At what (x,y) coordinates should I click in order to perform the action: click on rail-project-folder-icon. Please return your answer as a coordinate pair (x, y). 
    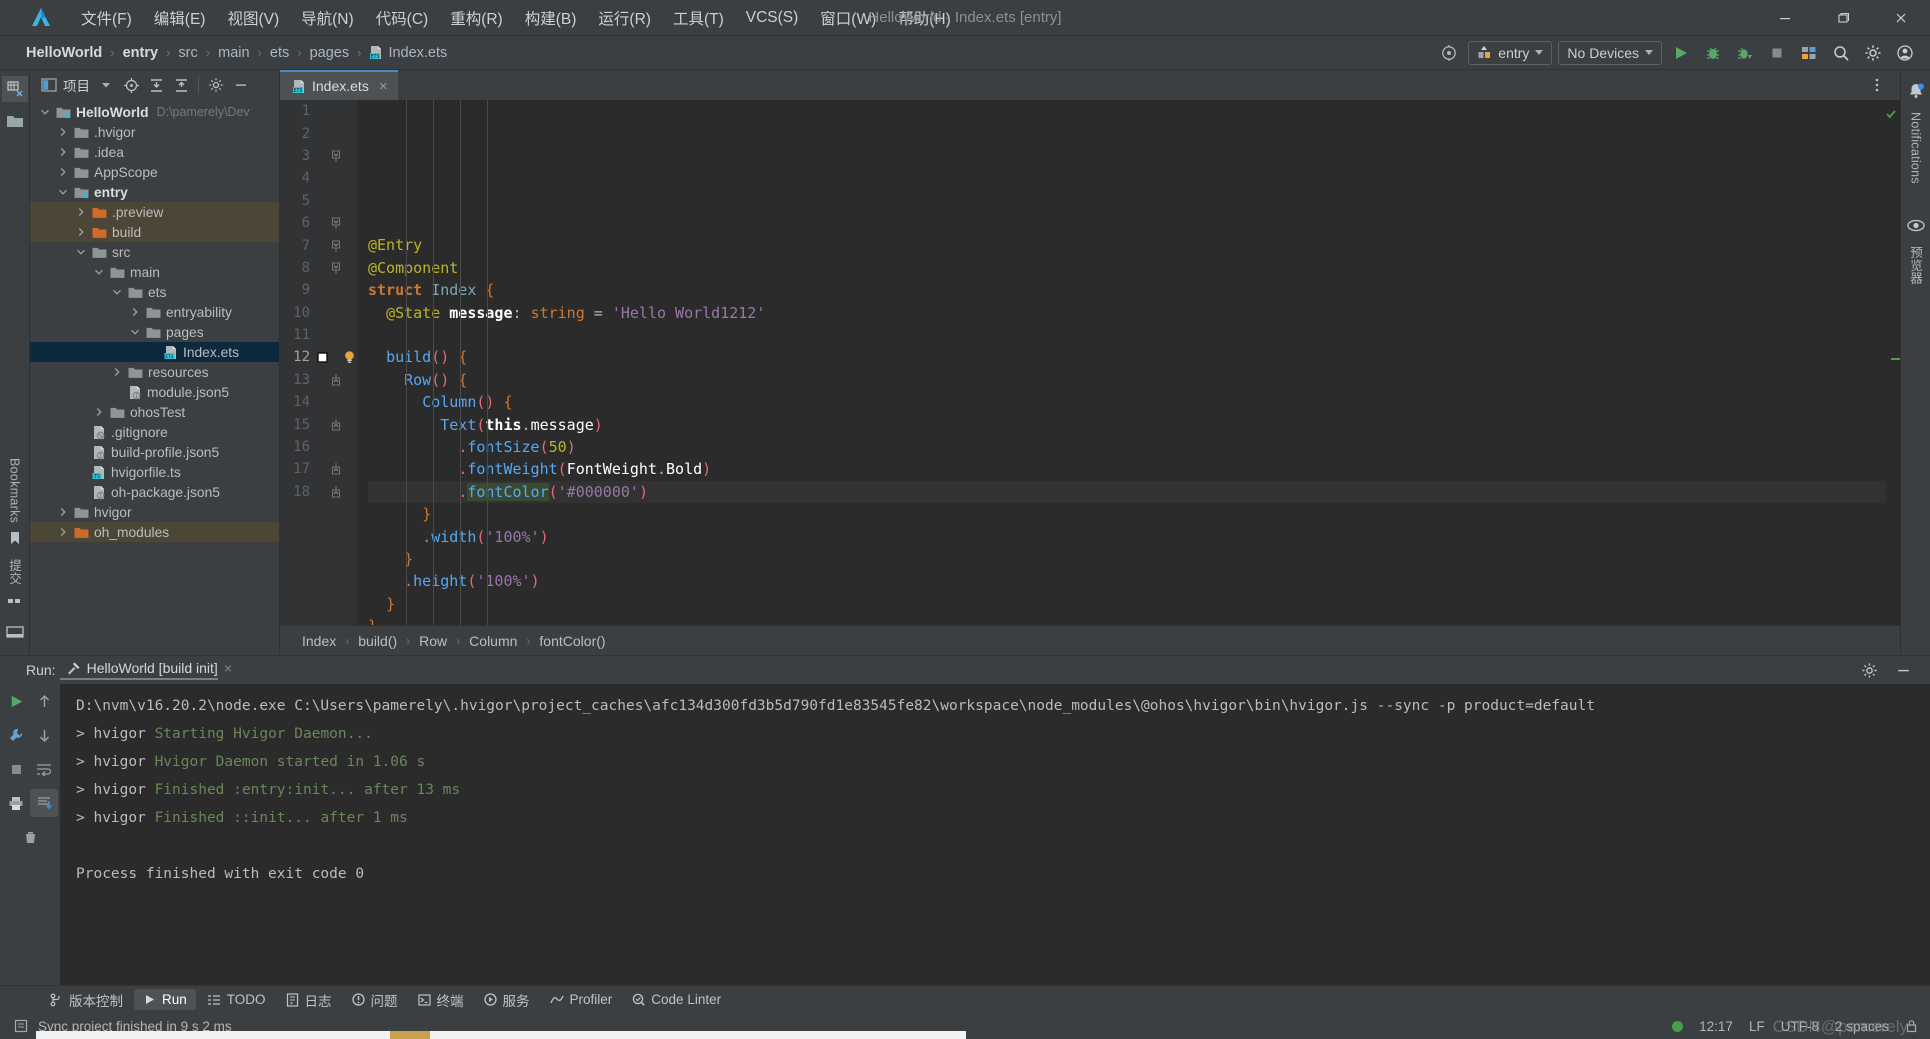
    Looking at the image, I should click on (15, 121).